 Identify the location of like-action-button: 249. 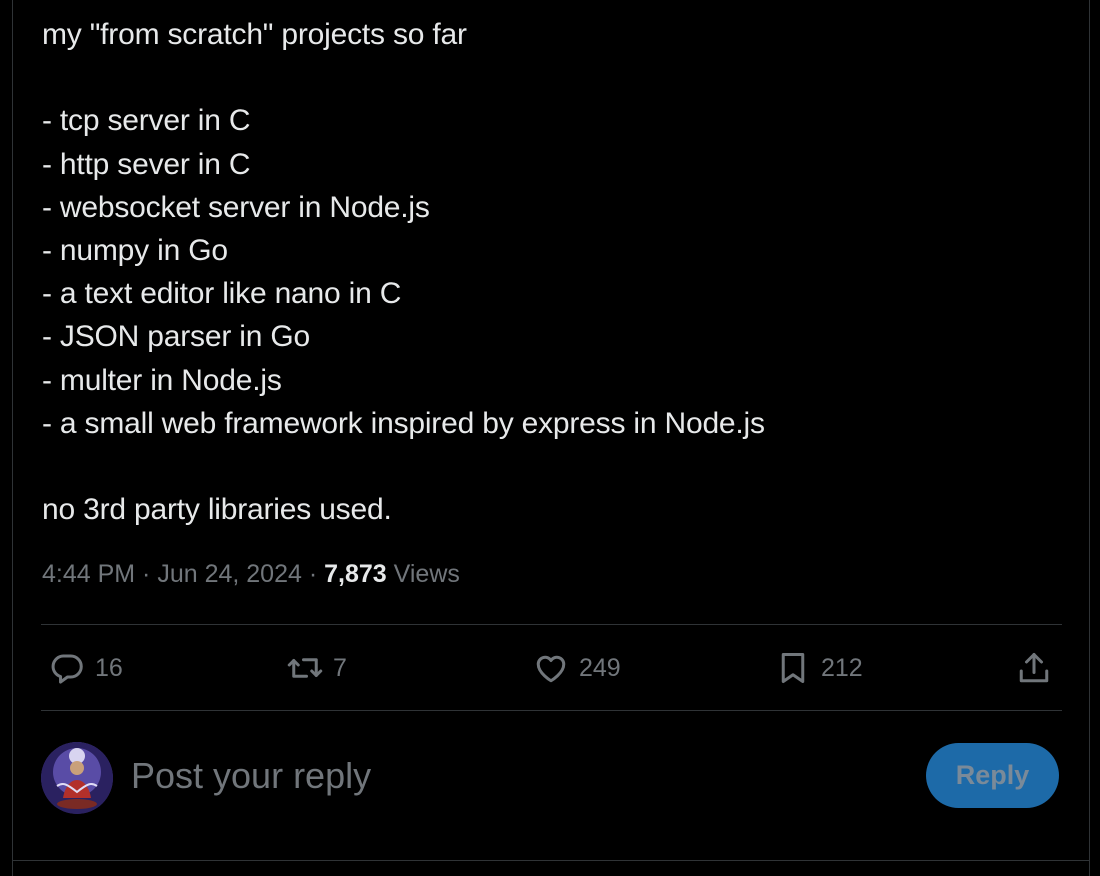
(577, 668).